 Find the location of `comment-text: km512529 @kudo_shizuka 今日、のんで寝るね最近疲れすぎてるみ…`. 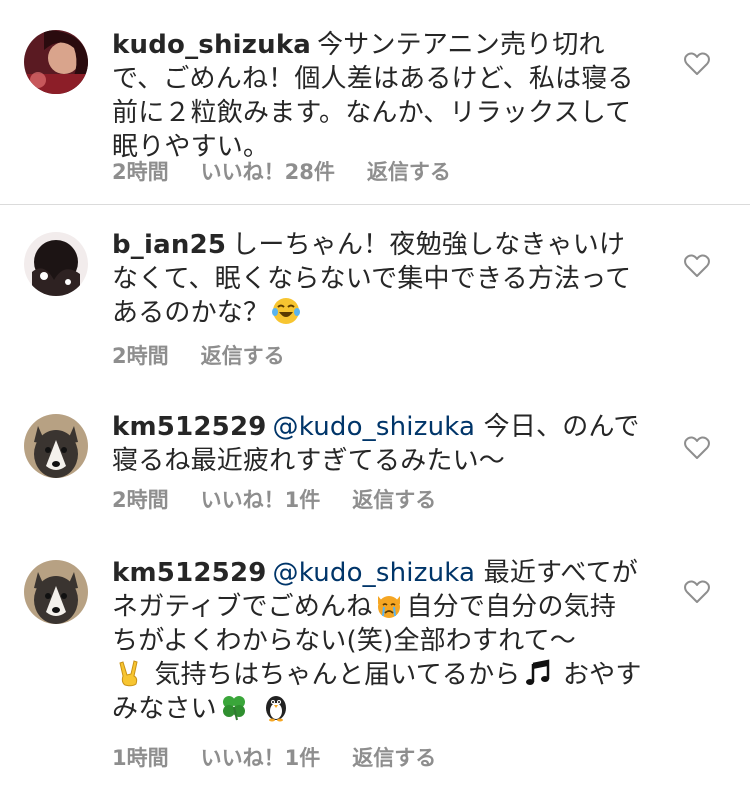

comment-text: km512529 @kudo_shizuka 今日、のんで寝るね最近疲れすぎてるみ… is located at coordinates (377, 444).